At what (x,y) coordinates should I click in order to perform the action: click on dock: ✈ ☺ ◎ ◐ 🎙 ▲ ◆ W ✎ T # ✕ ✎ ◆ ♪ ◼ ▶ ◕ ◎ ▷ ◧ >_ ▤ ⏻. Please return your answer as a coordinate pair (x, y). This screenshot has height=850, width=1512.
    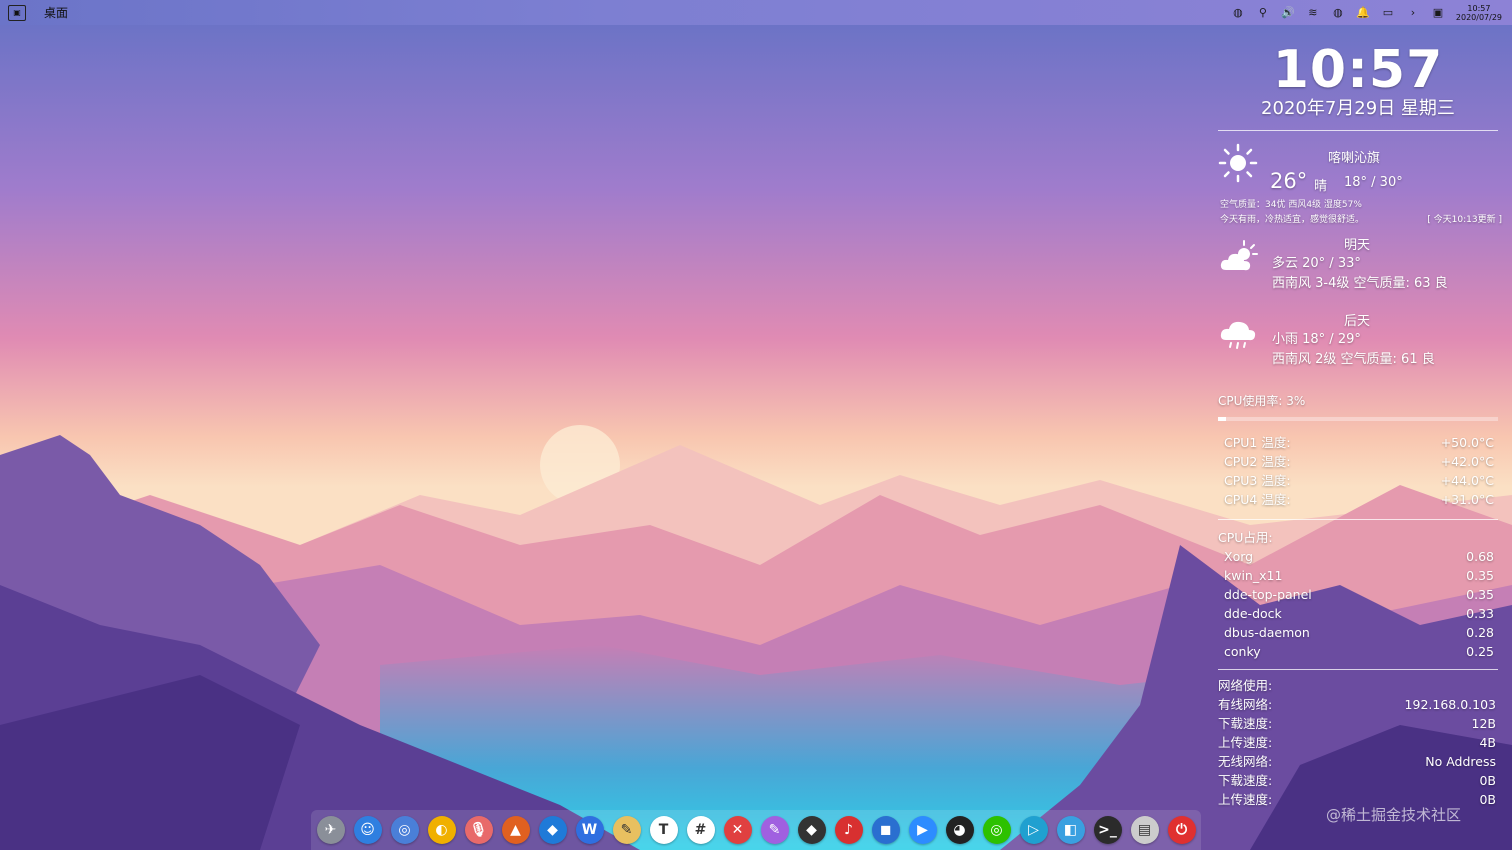
    Looking at the image, I should click on (756, 830).